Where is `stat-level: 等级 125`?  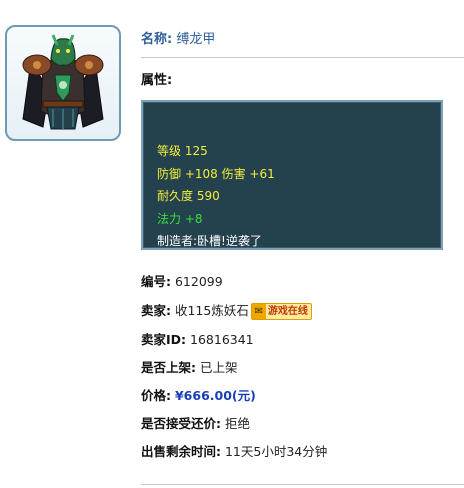
stat-level: 等级 125 is located at coordinates (182, 151).